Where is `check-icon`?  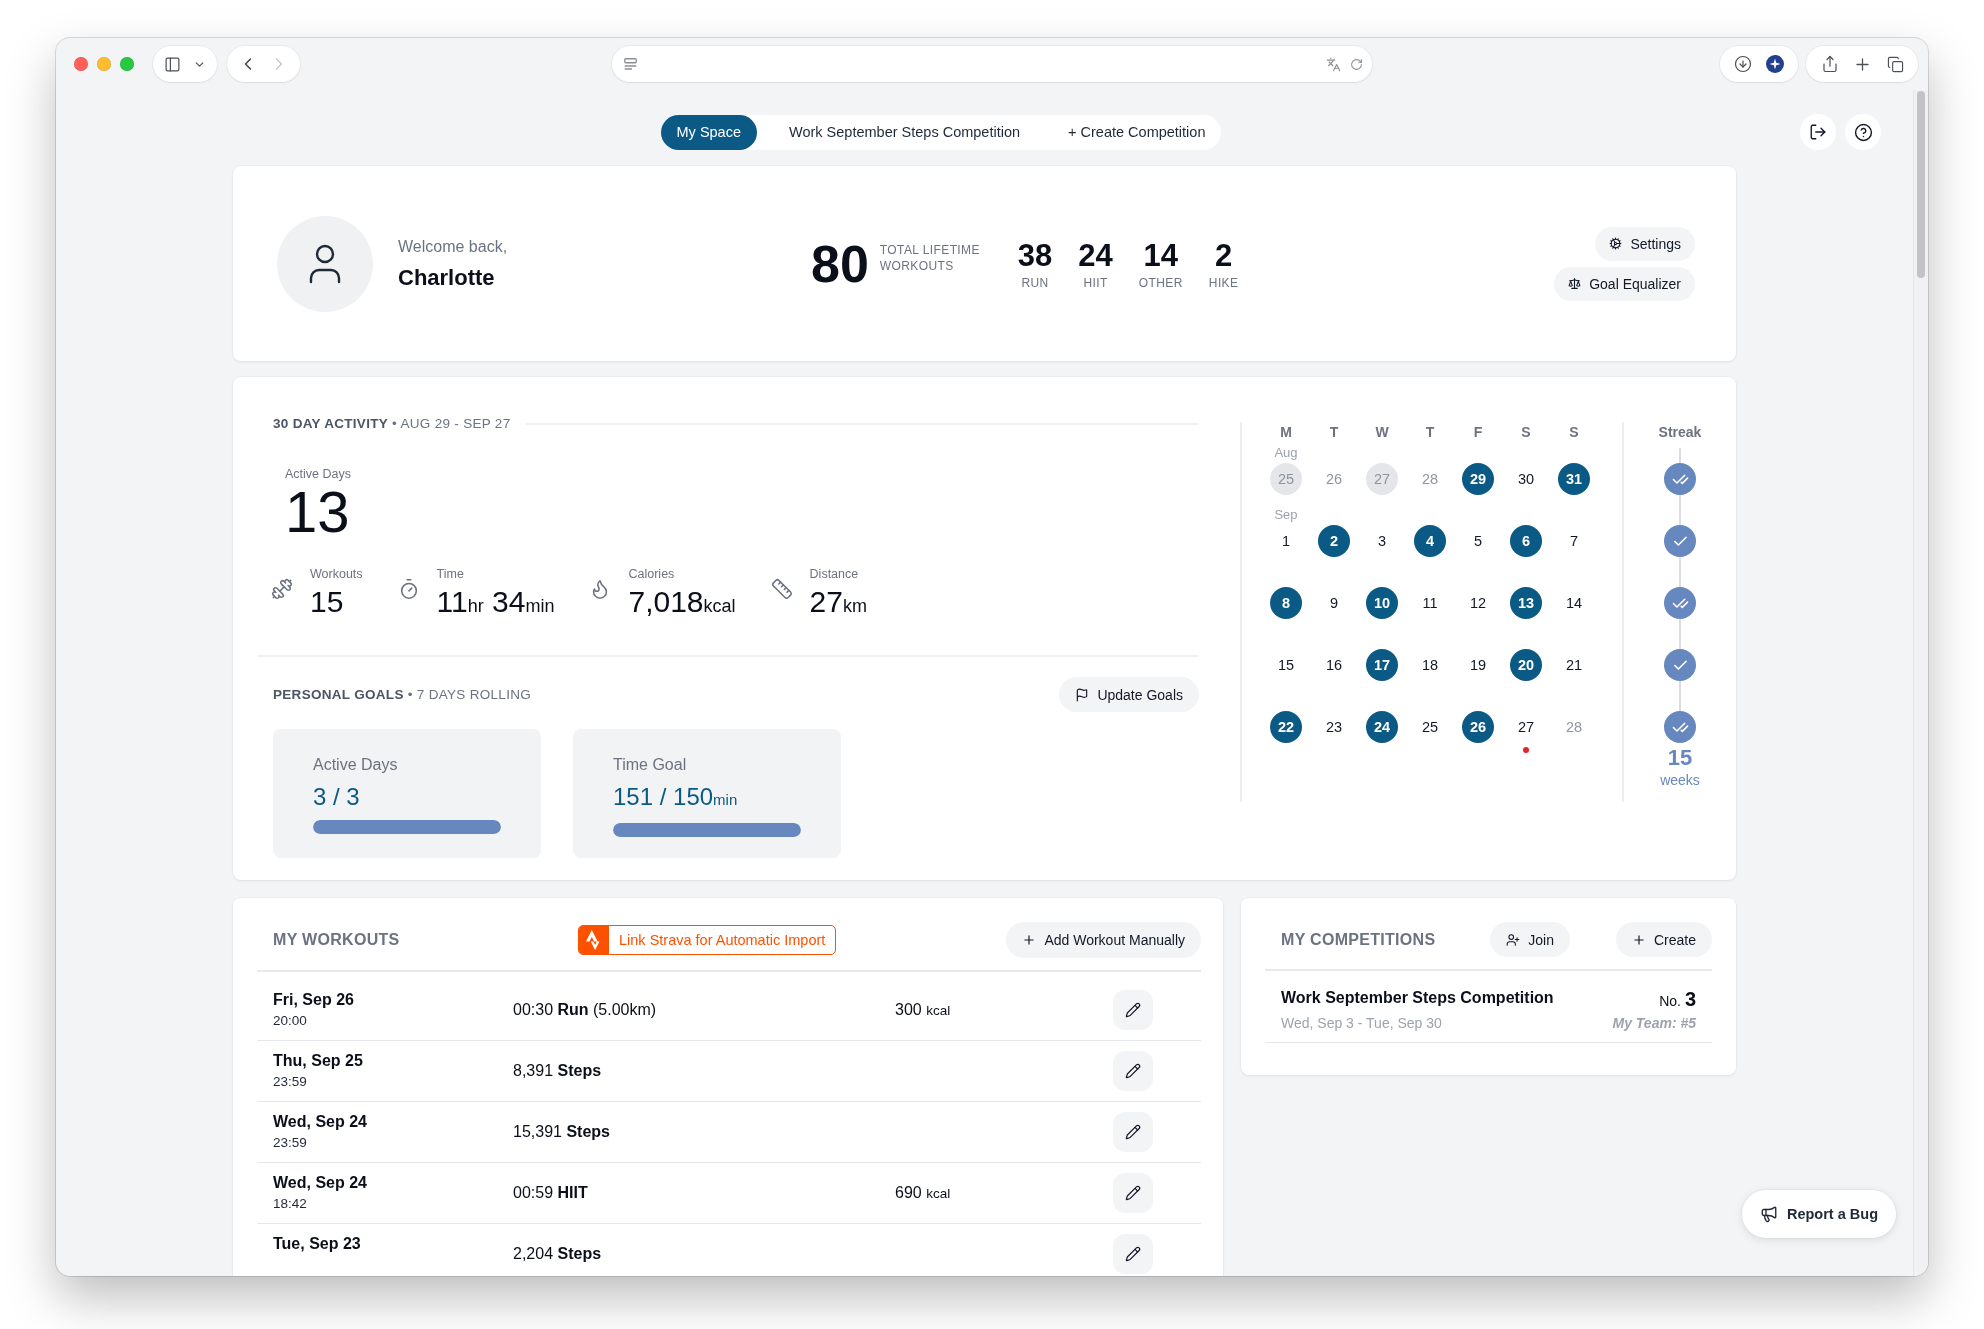 check-icon is located at coordinates (1680, 665).